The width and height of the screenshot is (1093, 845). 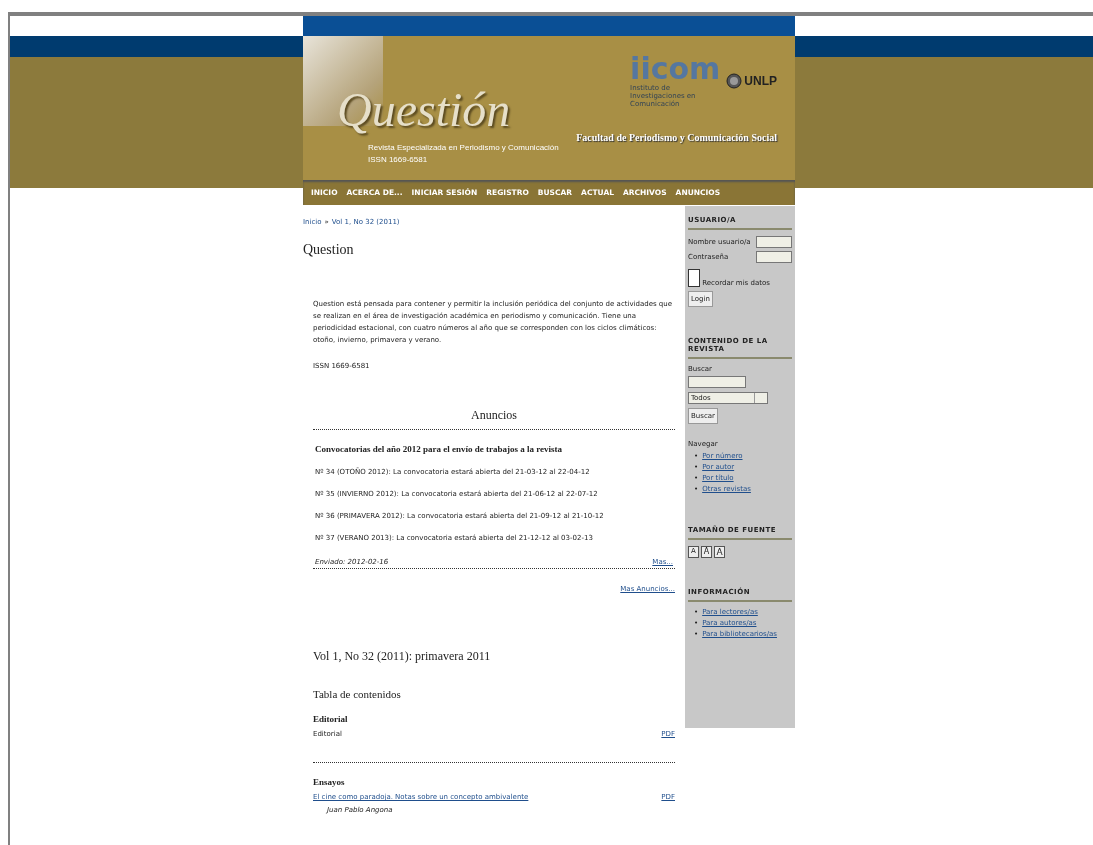 What do you see at coordinates (402, 656) in the screenshot?
I see `issue-title: Vol 1, No 32 (2011): primavera 2011` at bounding box center [402, 656].